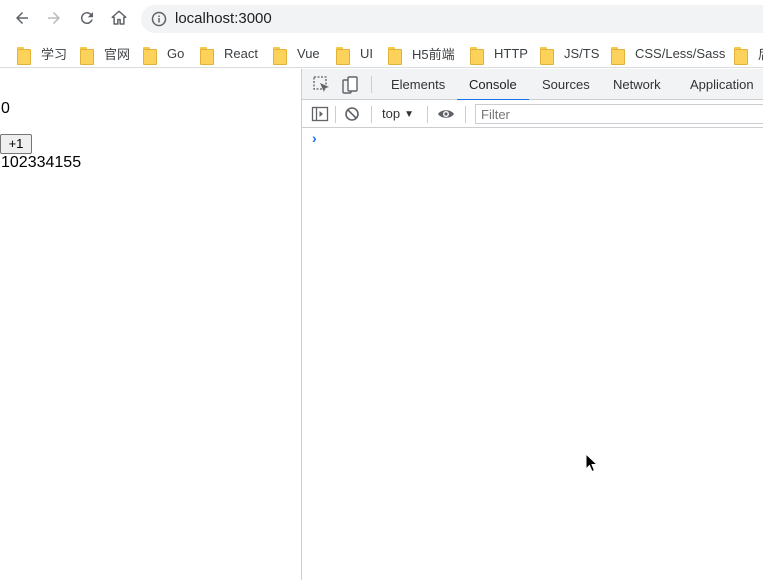  I want to click on bookmark-item: Vue, so click(296, 54).